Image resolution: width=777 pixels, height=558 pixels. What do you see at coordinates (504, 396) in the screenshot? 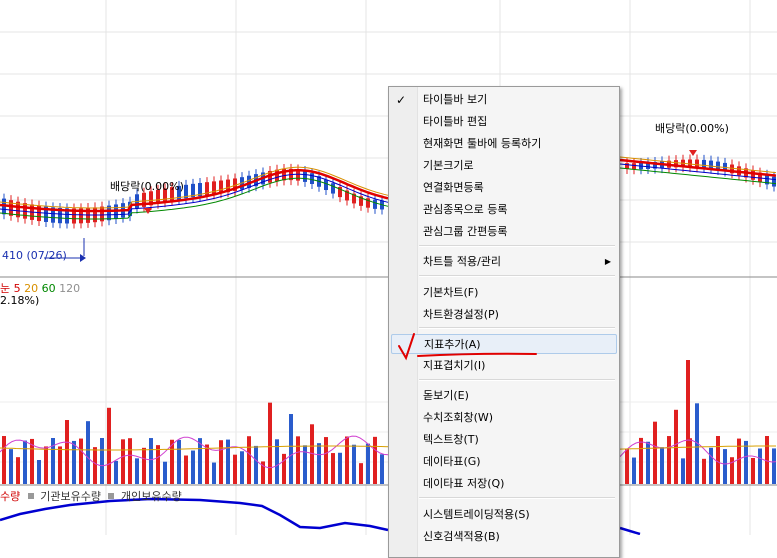
I see `menu-item-magnifier: 돋보기(E)` at bounding box center [504, 396].